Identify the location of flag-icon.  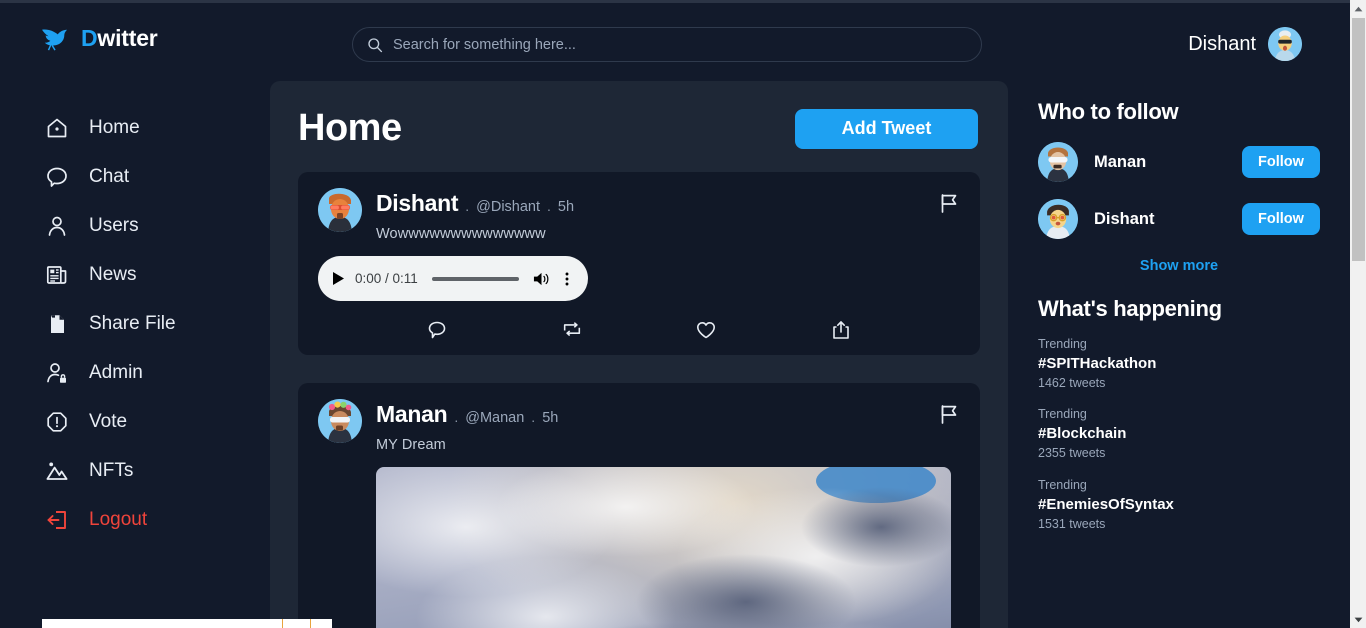
(949, 414).